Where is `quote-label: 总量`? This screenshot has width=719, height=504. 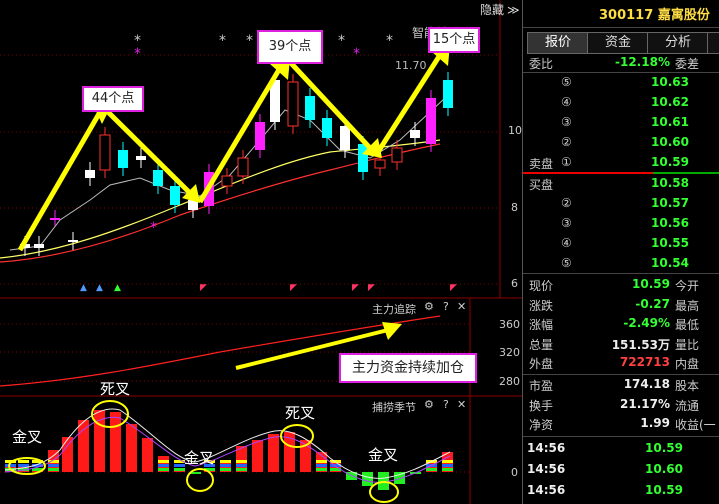
quote-label: 总量 is located at coordinates (541, 344).